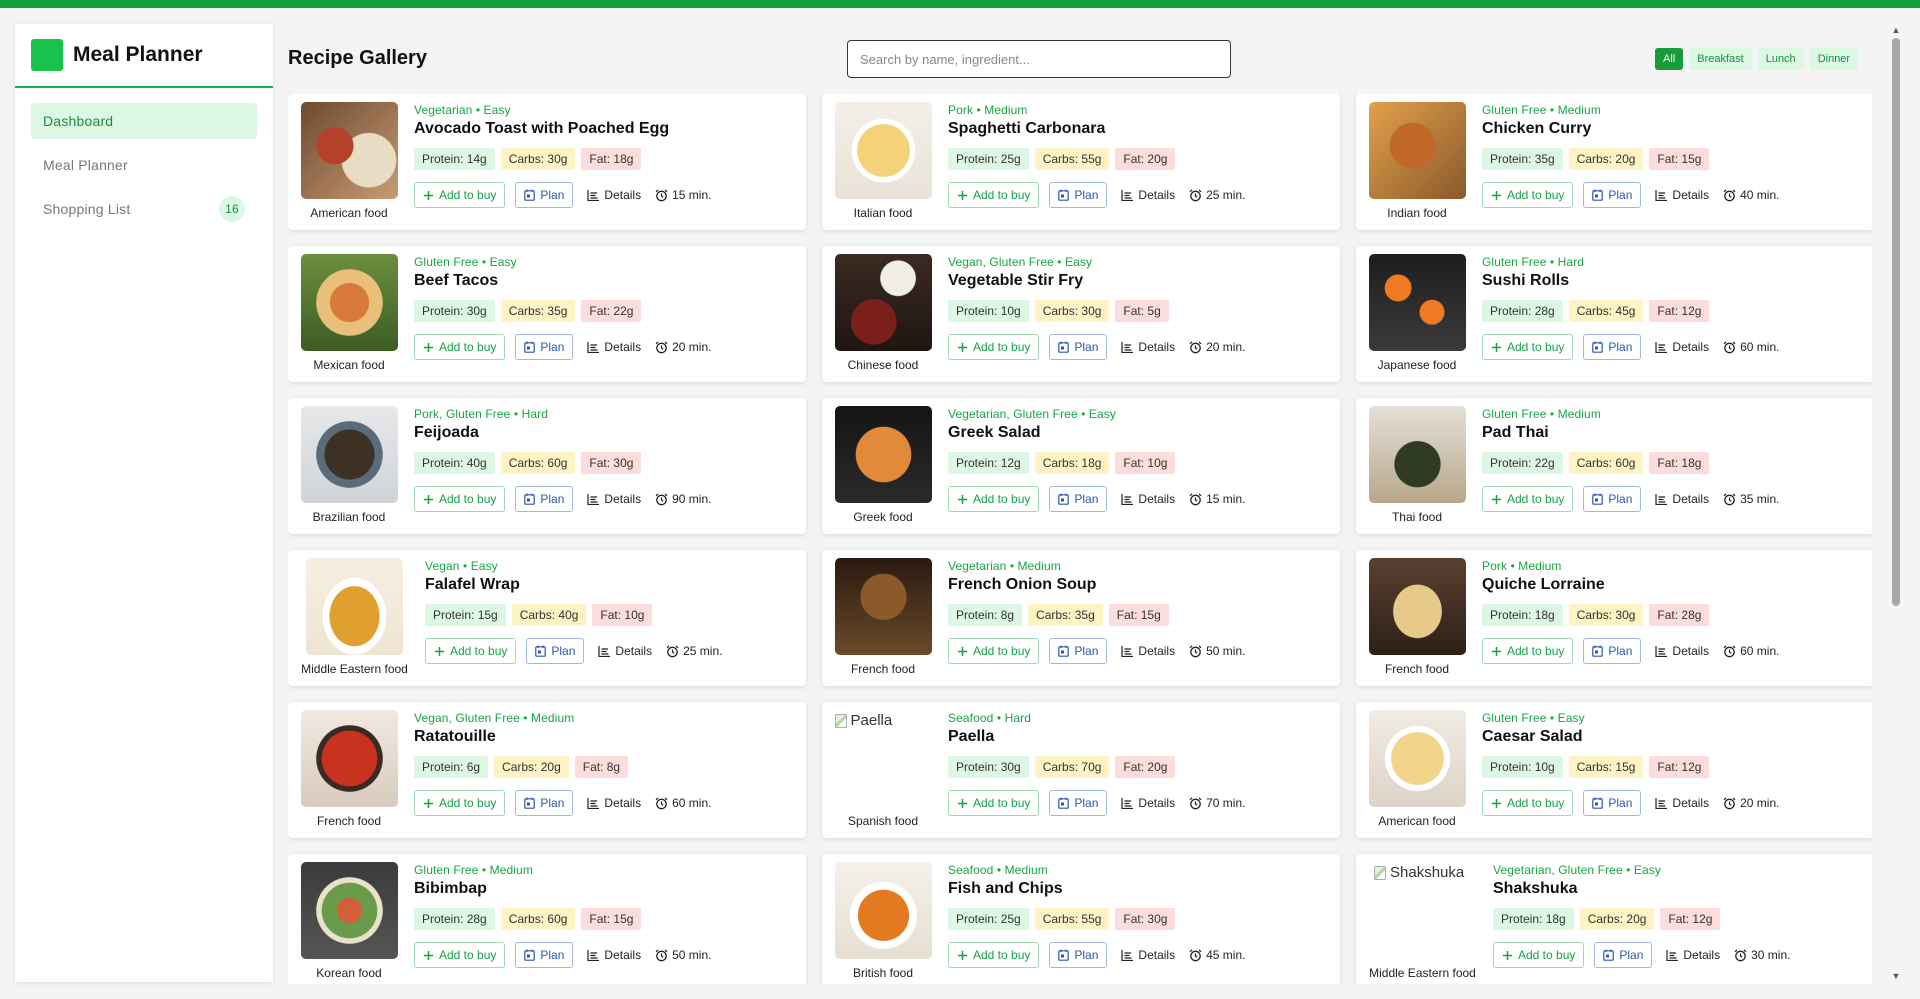 The height and width of the screenshot is (999, 1920). I want to click on scroll-track, so click(1896, 503).